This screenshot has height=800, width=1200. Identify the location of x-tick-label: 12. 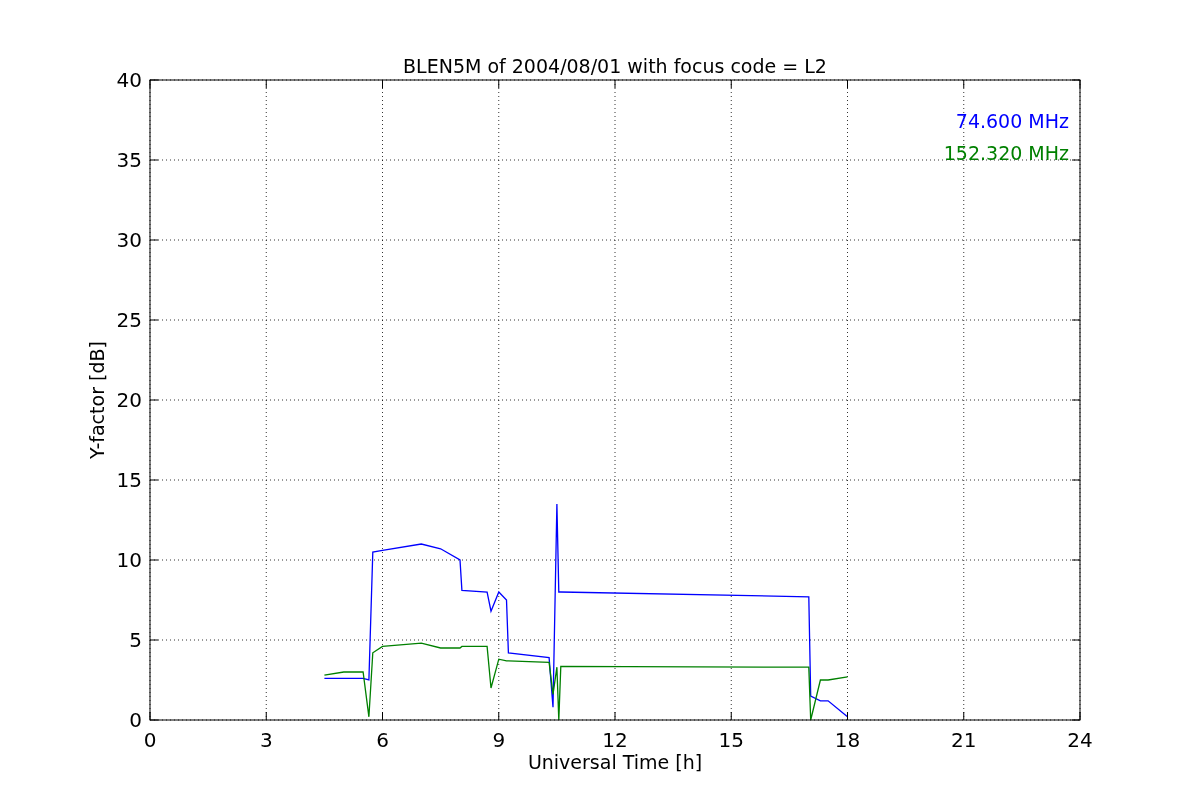
(615, 740).